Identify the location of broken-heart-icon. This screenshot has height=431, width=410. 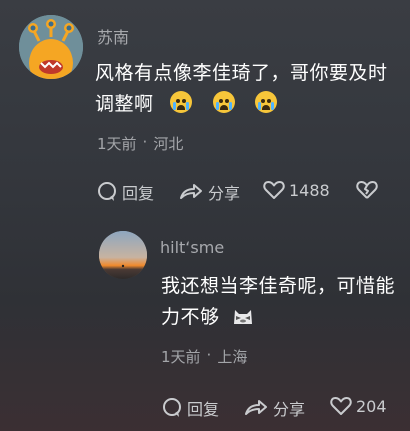
(367, 190).